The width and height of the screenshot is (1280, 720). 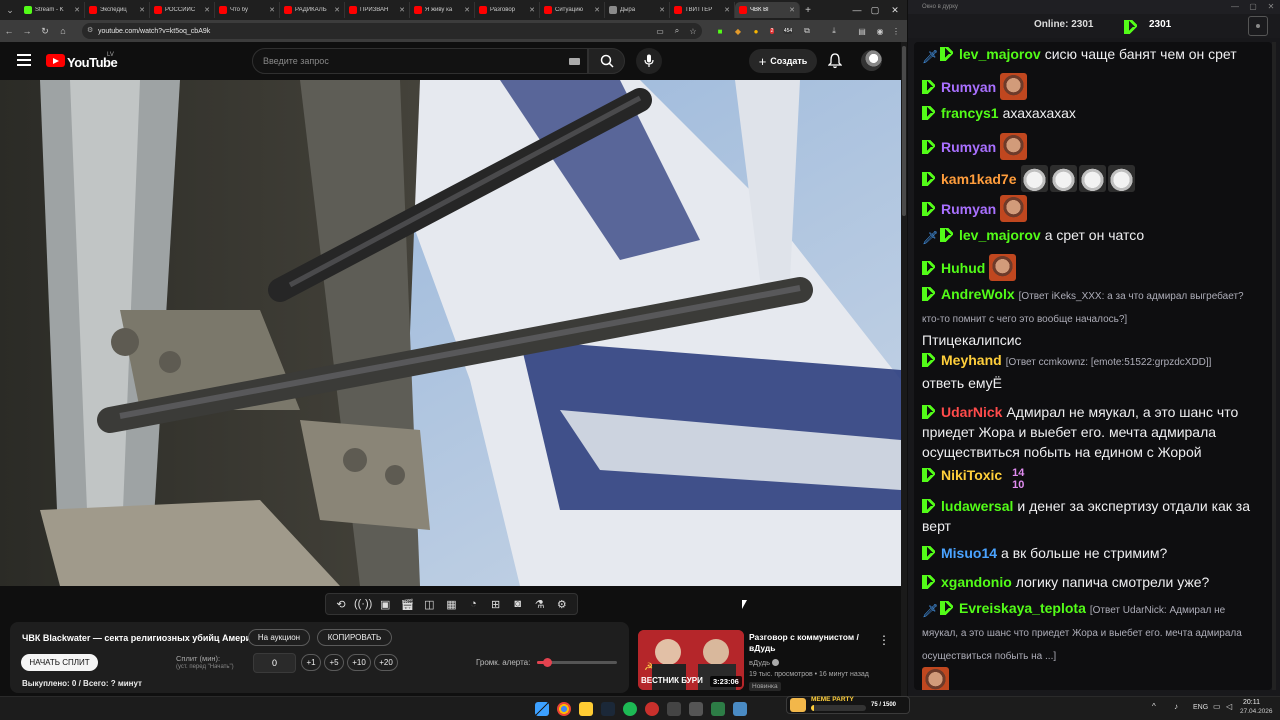 I want to click on increment-10-button: +10, so click(x=359, y=662).